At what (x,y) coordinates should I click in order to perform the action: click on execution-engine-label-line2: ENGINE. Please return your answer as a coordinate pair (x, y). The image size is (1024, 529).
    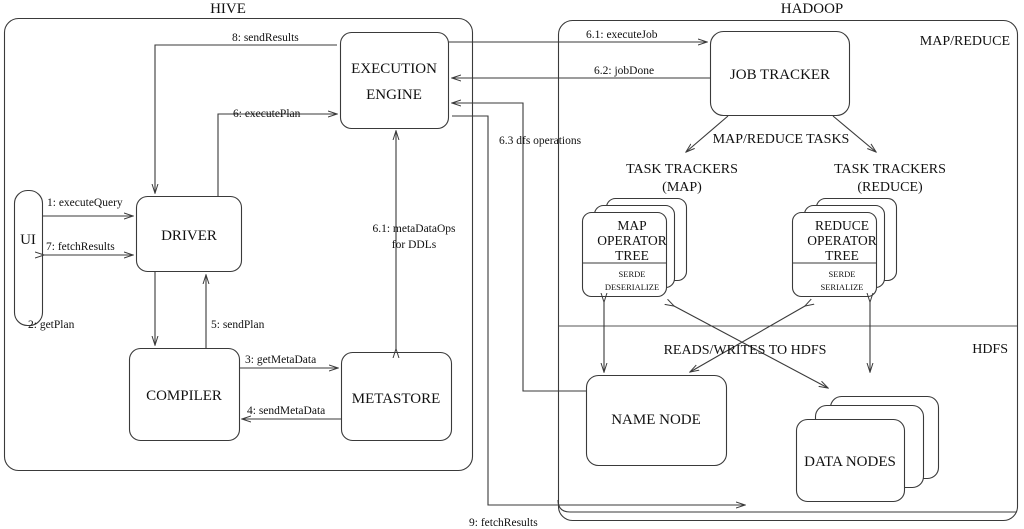
    Looking at the image, I should click on (394, 95).